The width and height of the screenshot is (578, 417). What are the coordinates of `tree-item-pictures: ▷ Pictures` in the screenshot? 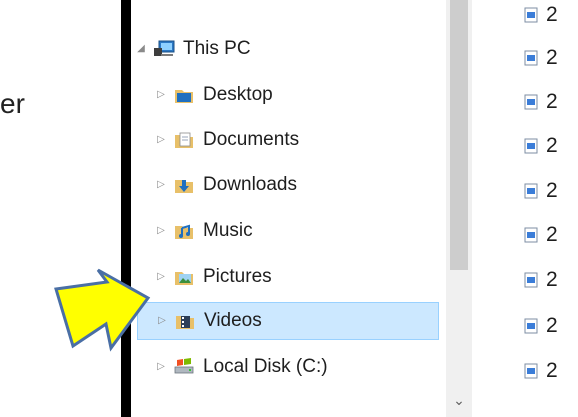 It's located at (307, 277).